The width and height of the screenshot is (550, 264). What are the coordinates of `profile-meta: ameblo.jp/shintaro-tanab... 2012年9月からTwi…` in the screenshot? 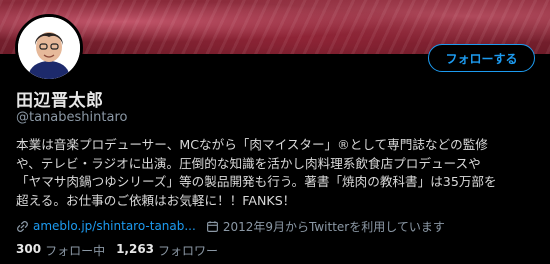 It's located at (230, 226).